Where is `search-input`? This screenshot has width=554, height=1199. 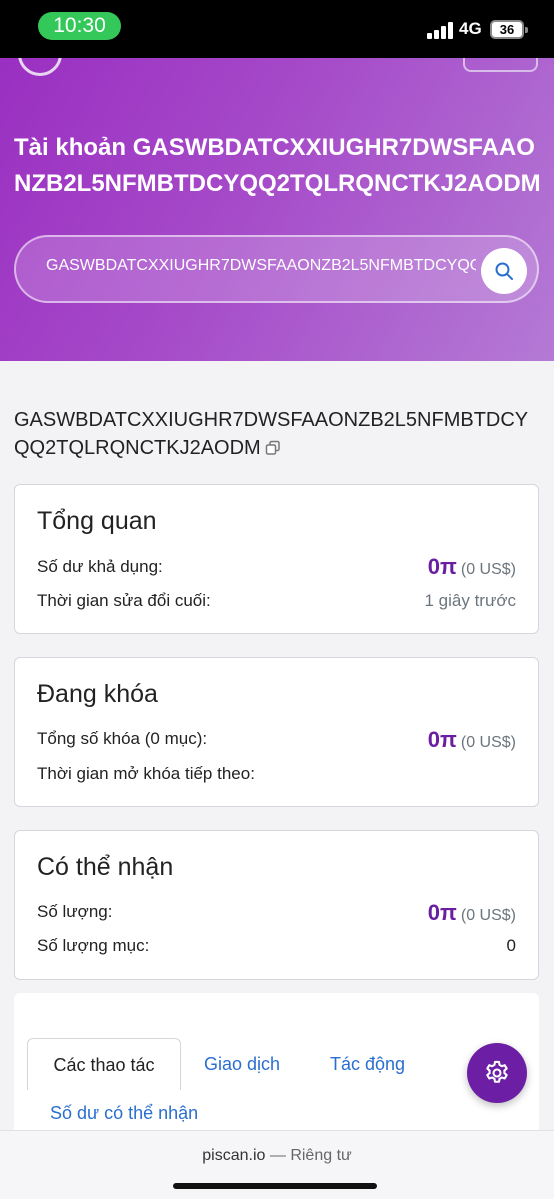 search-input is located at coordinates (261, 266).